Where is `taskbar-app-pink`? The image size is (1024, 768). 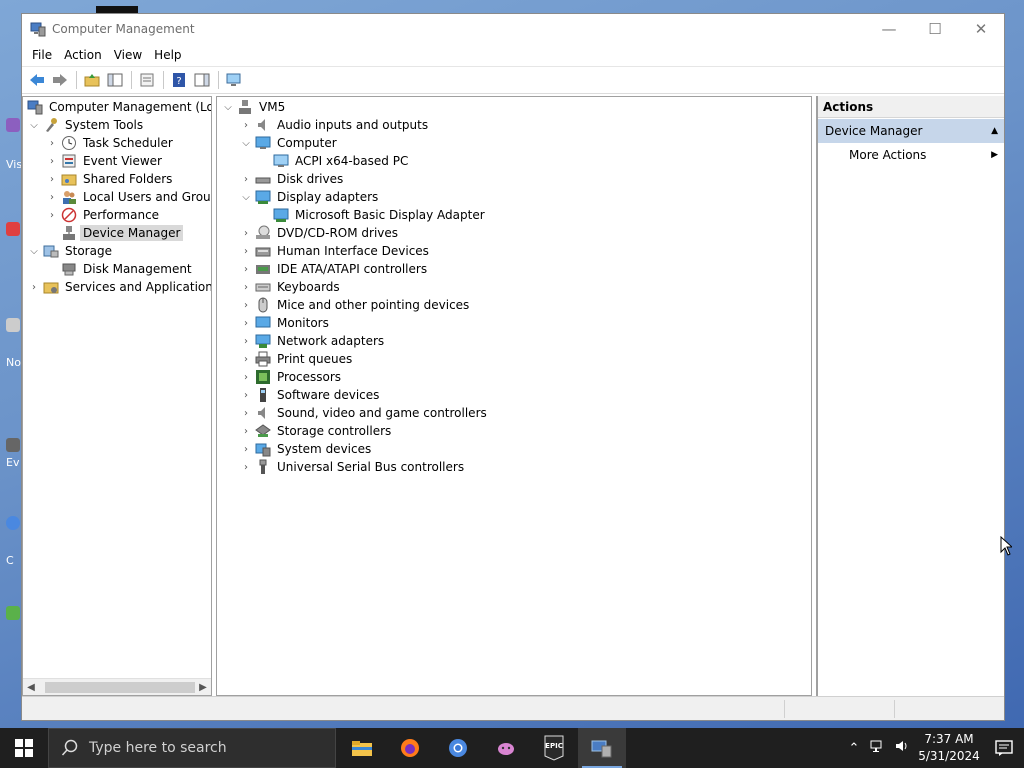
taskbar-app-pink is located at coordinates (506, 748).